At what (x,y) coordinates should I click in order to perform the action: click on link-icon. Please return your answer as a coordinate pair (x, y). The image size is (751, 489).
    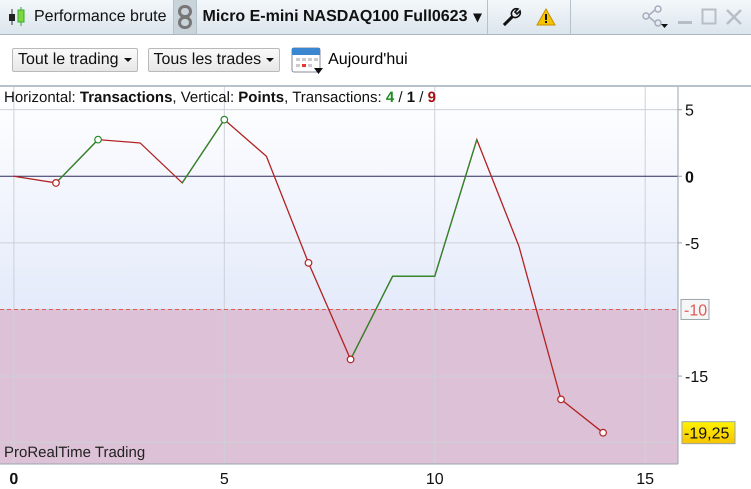
    Looking at the image, I should click on (185, 17).